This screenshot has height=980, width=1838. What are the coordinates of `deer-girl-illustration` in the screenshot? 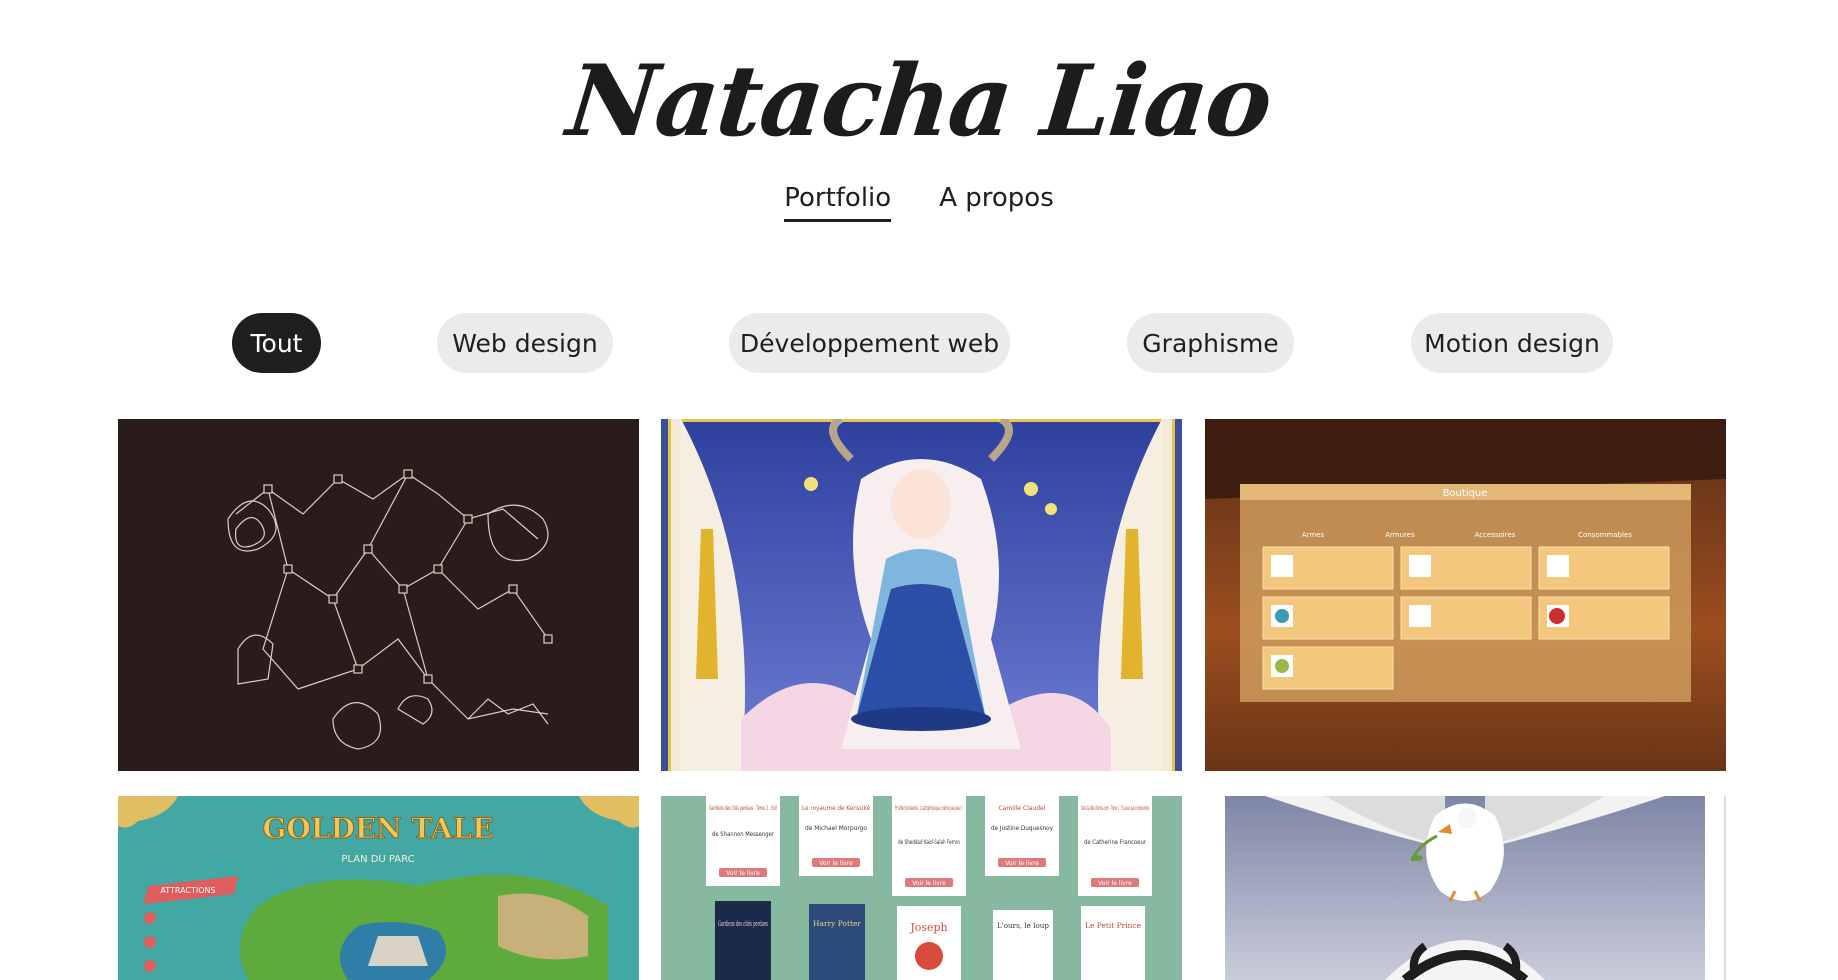 It's located at (921, 595).